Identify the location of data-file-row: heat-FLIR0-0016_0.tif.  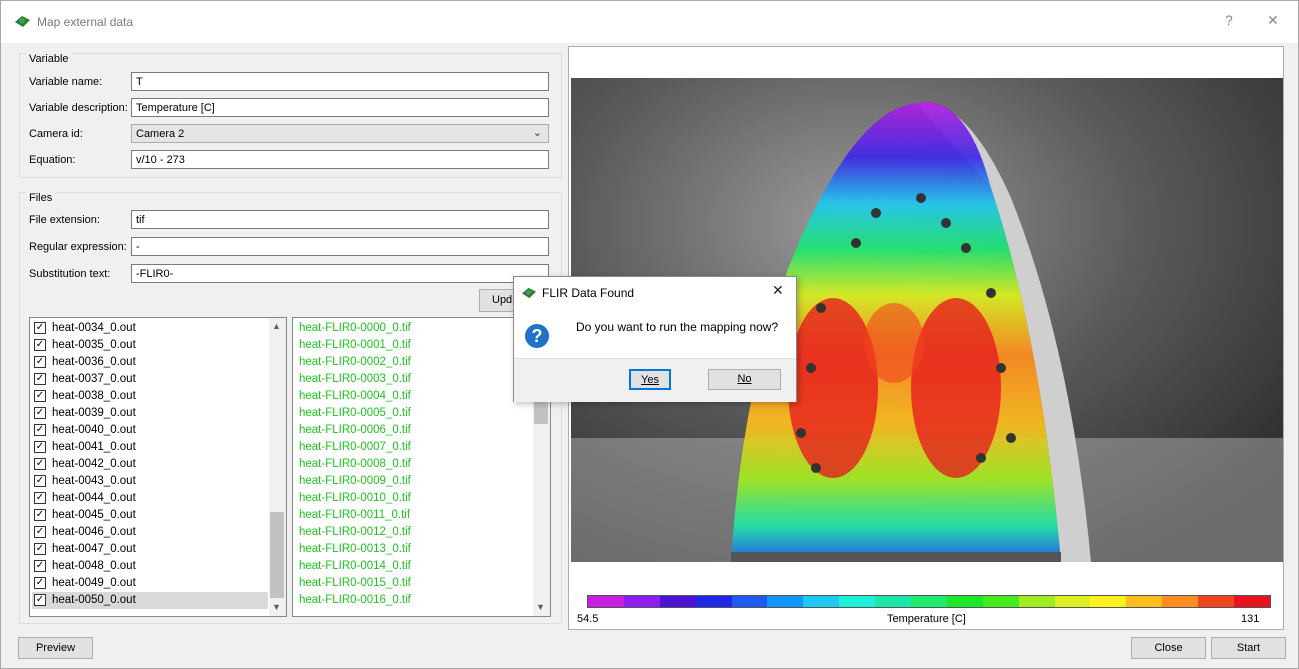
(355, 600).